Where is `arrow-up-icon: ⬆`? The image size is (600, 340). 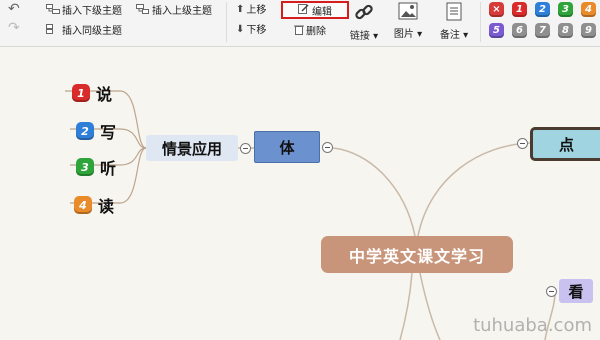
arrow-up-icon: ⬆ is located at coordinates (240, 9).